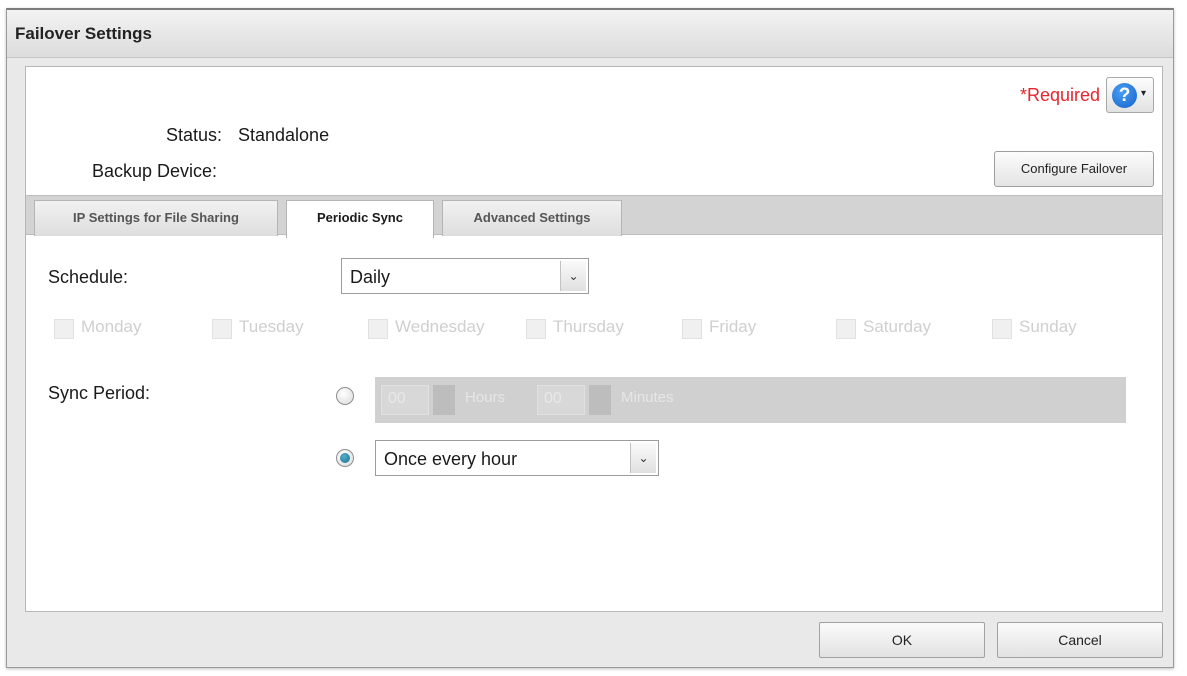  I want to click on radio-selected-dot, so click(345, 458).